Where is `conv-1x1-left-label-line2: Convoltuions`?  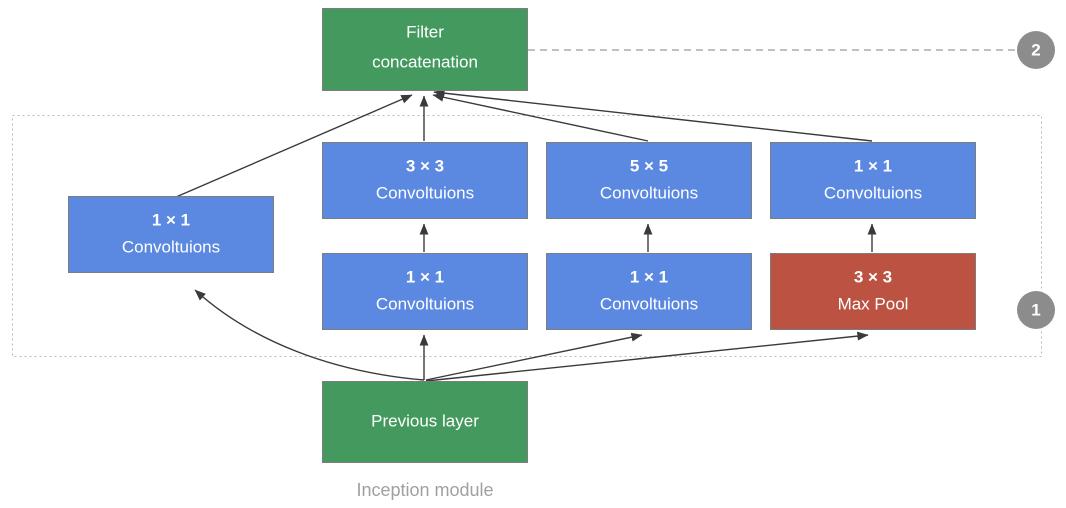 conv-1x1-left-label-line2: Convoltuions is located at coordinates (171, 246).